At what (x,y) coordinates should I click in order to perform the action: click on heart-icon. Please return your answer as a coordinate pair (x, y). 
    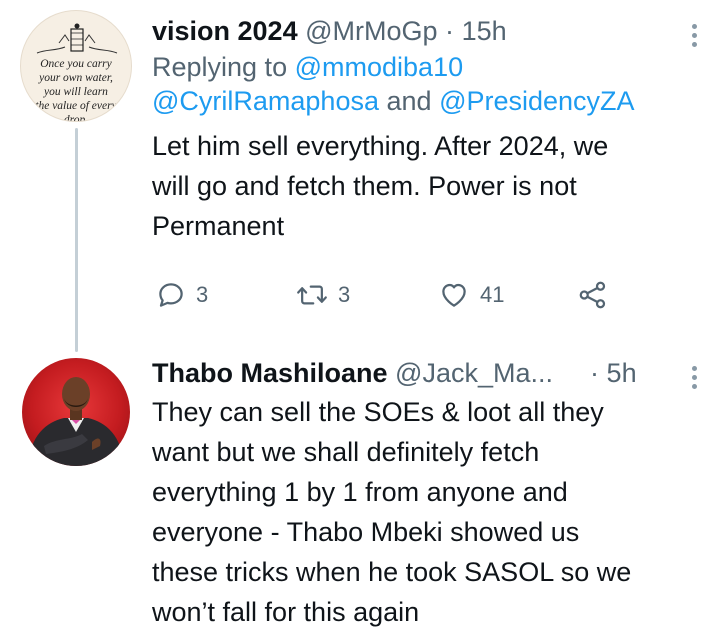
    Looking at the image, I should click on (454, 295).